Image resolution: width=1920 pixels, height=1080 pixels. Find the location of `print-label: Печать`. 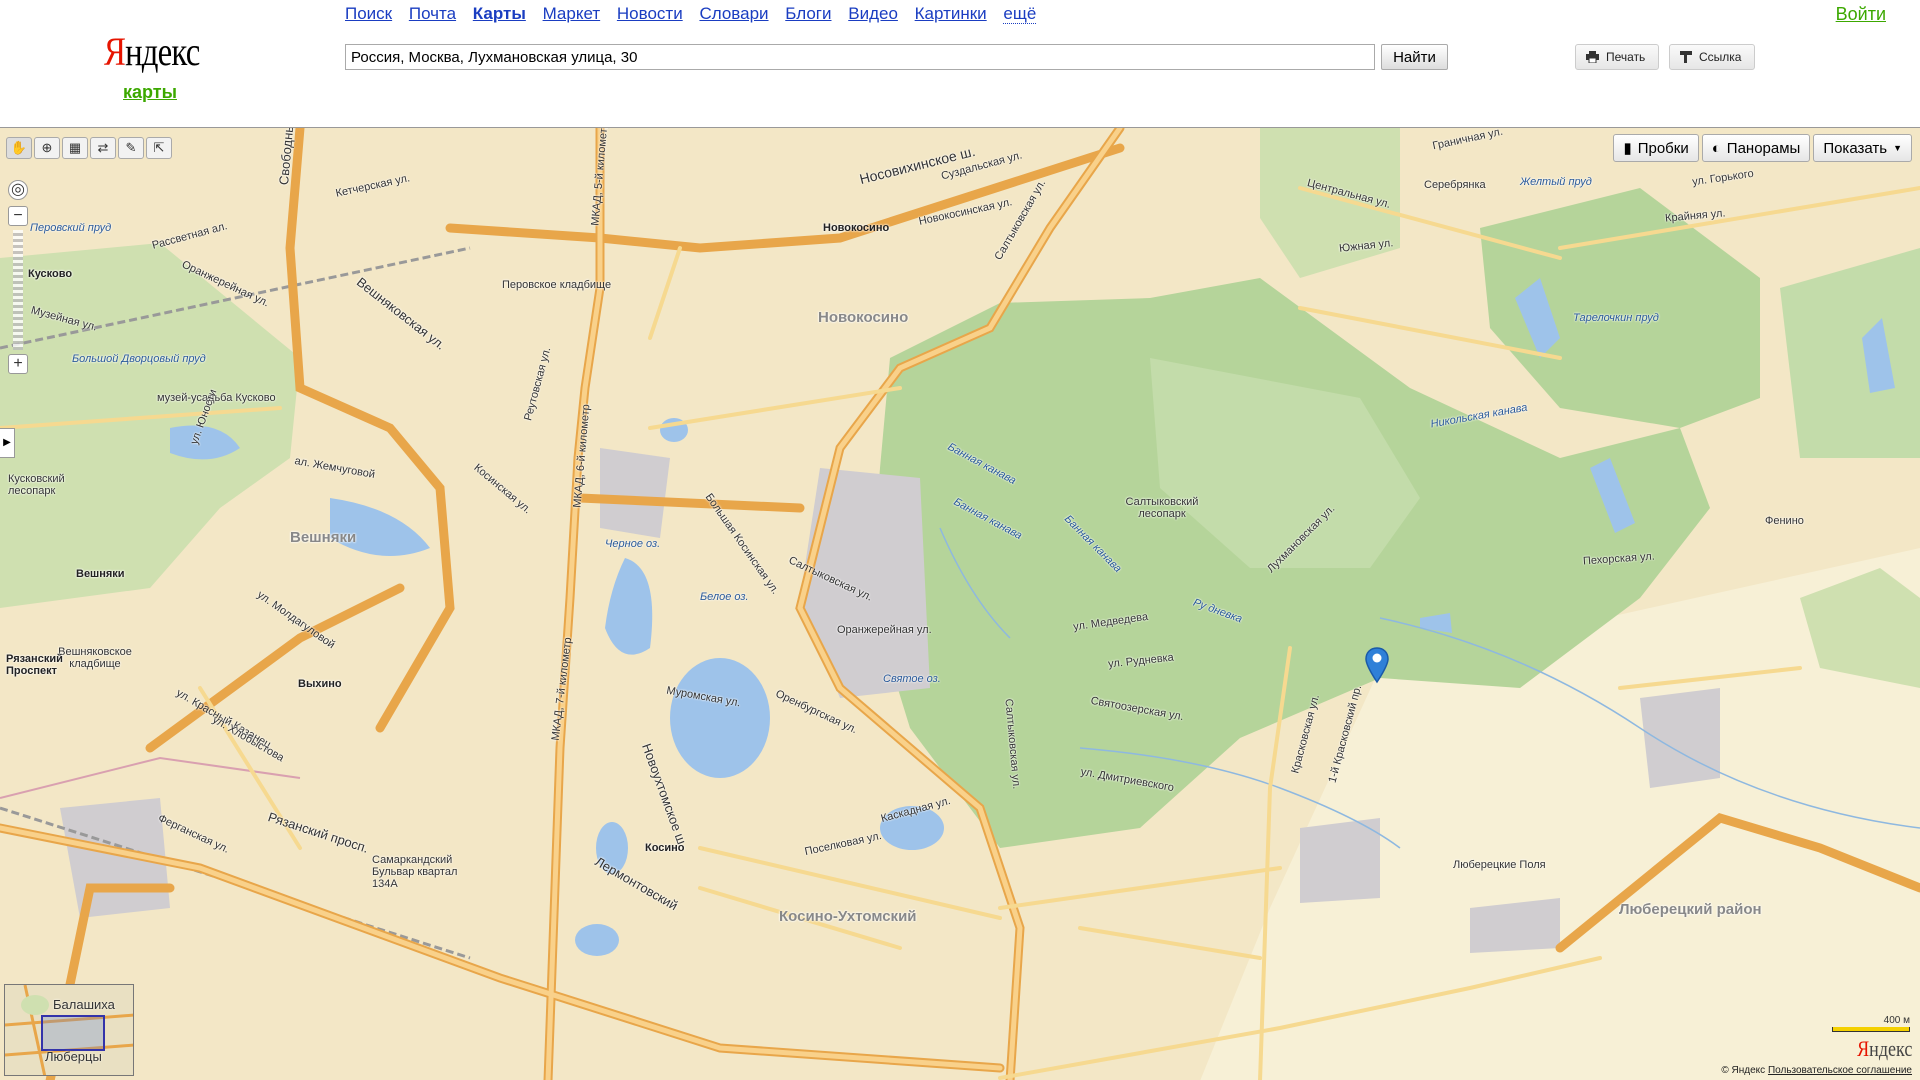

print-label: Печать is located at coordinates (1626, 57).